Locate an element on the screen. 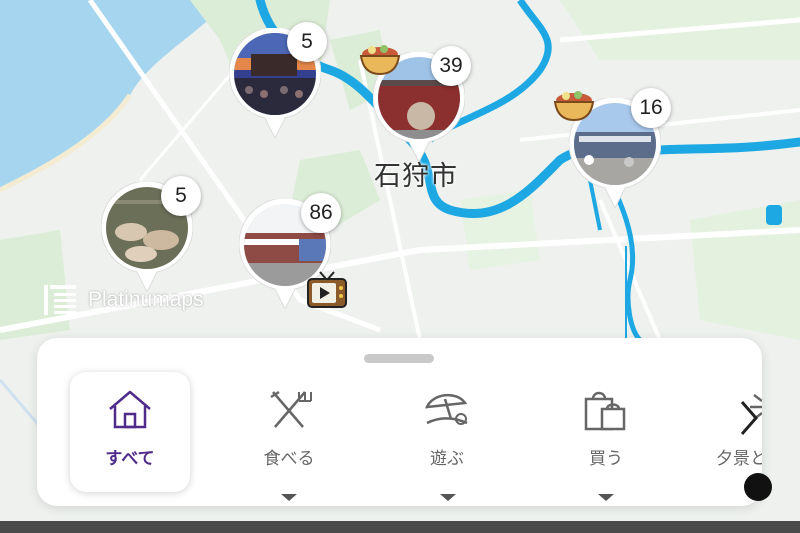 The image size is (800, 533). shopping-bag-icon is located at coordinates (605, 411).